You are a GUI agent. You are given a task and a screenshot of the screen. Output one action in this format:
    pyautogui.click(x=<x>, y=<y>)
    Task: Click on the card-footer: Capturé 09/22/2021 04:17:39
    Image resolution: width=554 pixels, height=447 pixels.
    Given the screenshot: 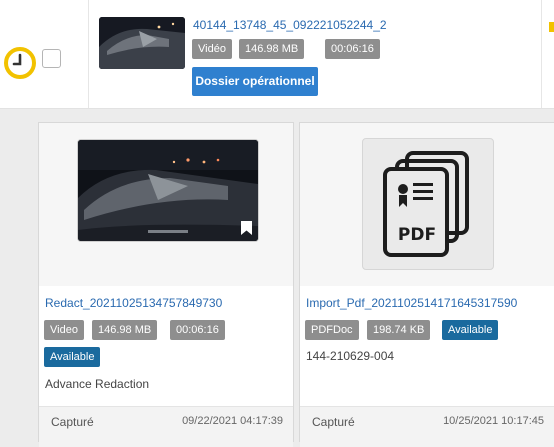 What is the action you would take?
    pyautogui.click(x=166, y=426)
    